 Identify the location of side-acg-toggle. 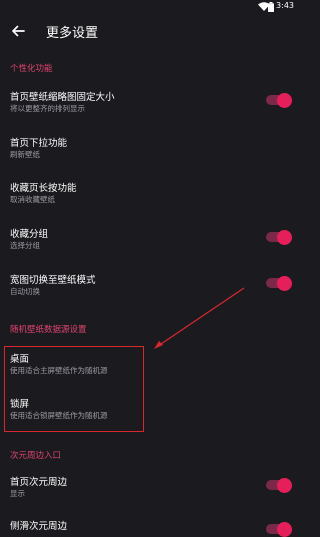
(279, 529).